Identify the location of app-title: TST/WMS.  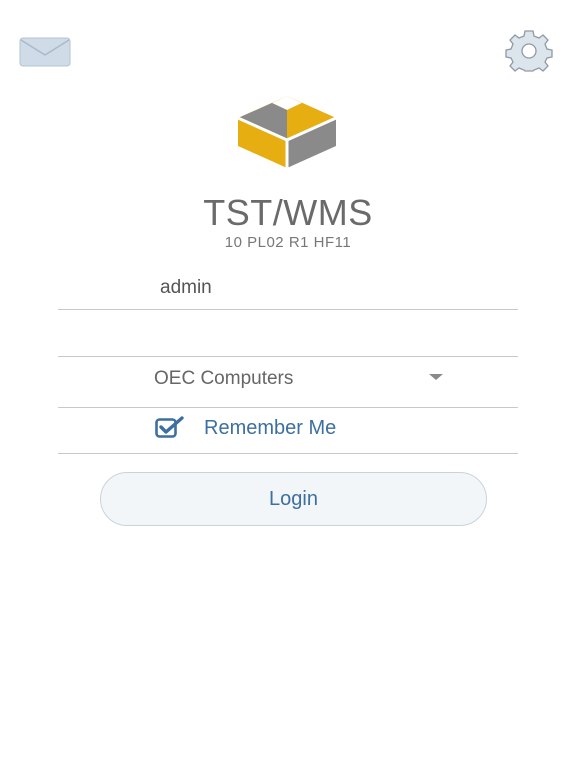
(288, 212).